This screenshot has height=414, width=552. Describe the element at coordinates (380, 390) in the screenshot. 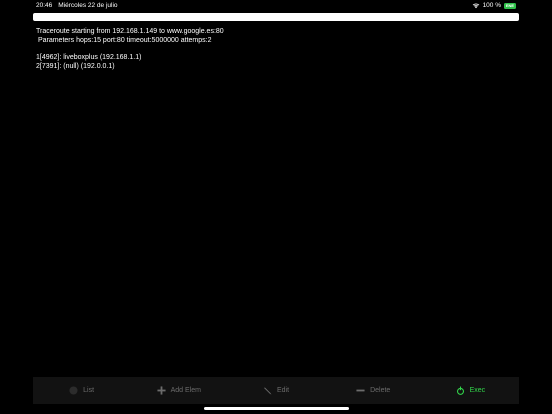

I see `delete-label: Delete` at that location.